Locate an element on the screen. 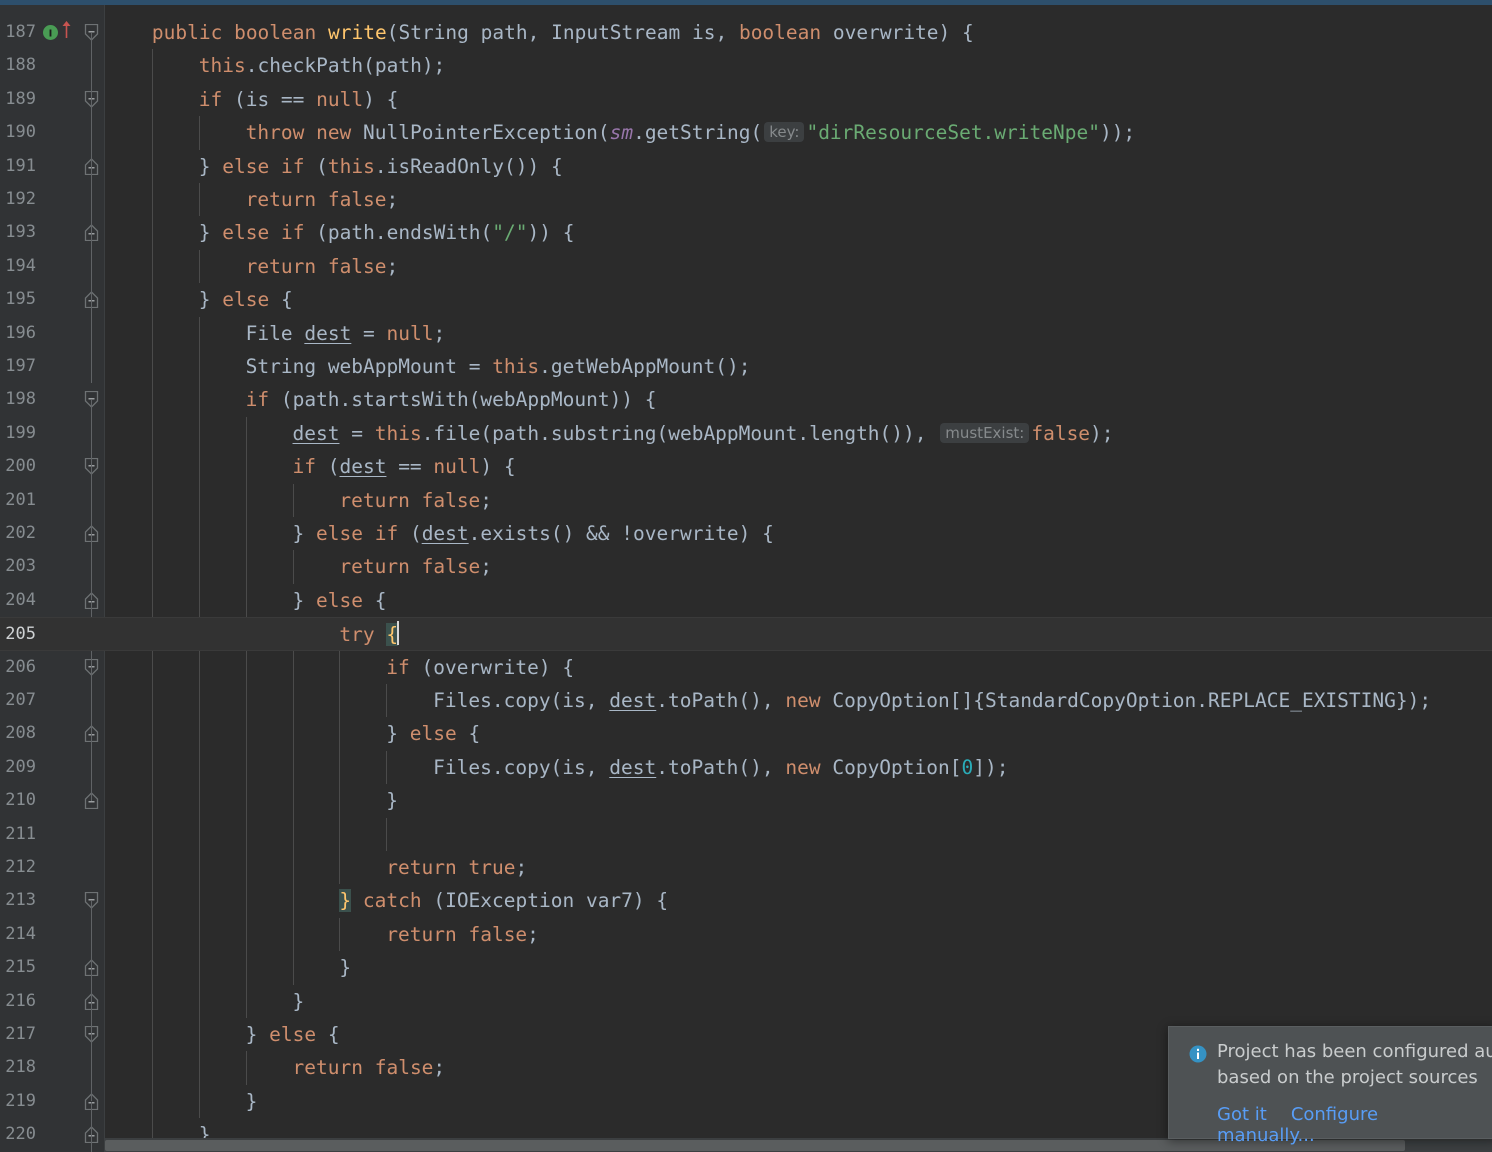  line-number: 188 is located at coordinates (18, 65).